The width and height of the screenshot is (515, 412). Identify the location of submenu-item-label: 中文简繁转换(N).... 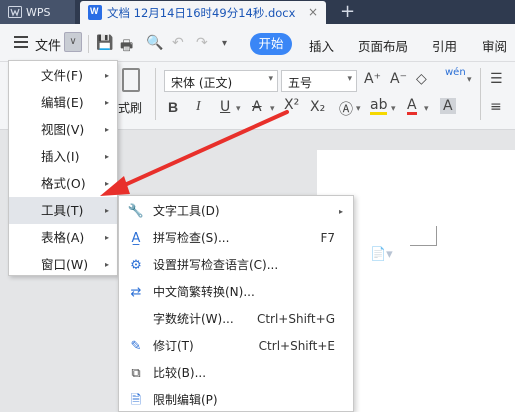
(204, 292).